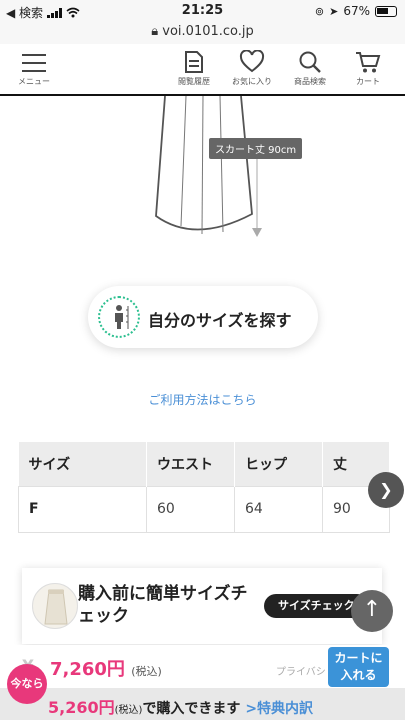 The width and height of the screenshot is (405, 720). What do you see at coordinates (194, 62) in the screenshot?
I see `document-icon` at bounding box center [194, 62].